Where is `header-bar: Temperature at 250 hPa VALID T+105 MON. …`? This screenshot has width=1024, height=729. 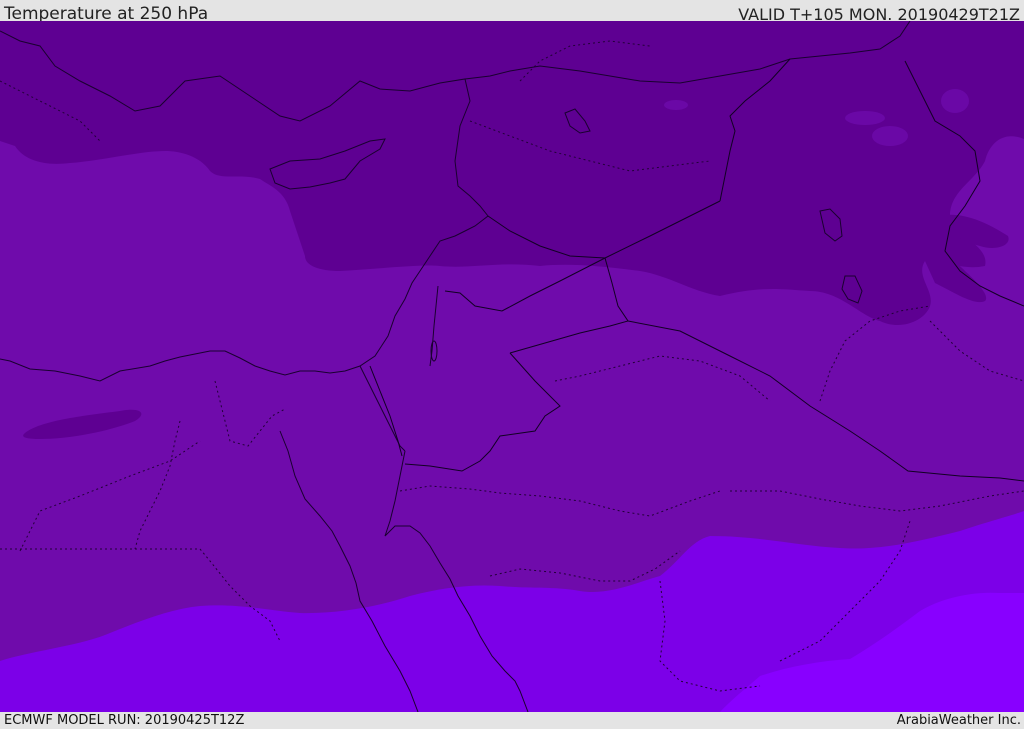 header-bar: Temperature at 250 hPa VALID T+105 MON. … is located at coordinates (512, 12).